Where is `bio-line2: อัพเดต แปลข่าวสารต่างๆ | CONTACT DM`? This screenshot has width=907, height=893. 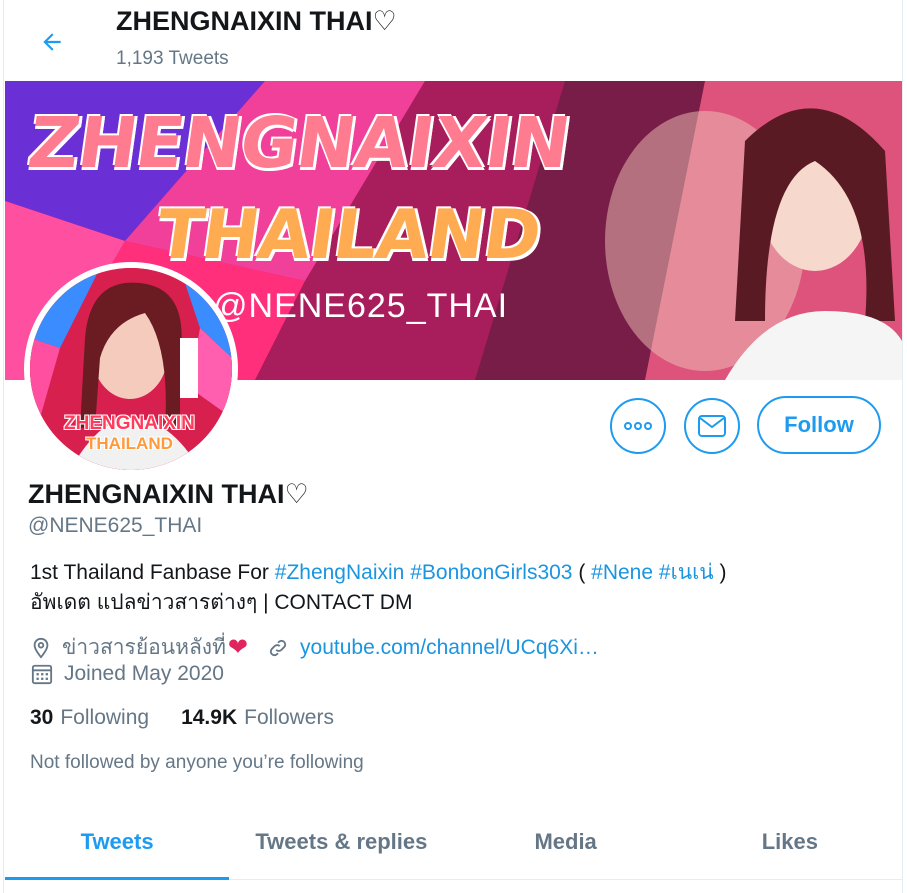
bio-line2: อัพเดต แปลข่าวสารต่างๆ | CONTACT DM is located at coordinates (221, 602).